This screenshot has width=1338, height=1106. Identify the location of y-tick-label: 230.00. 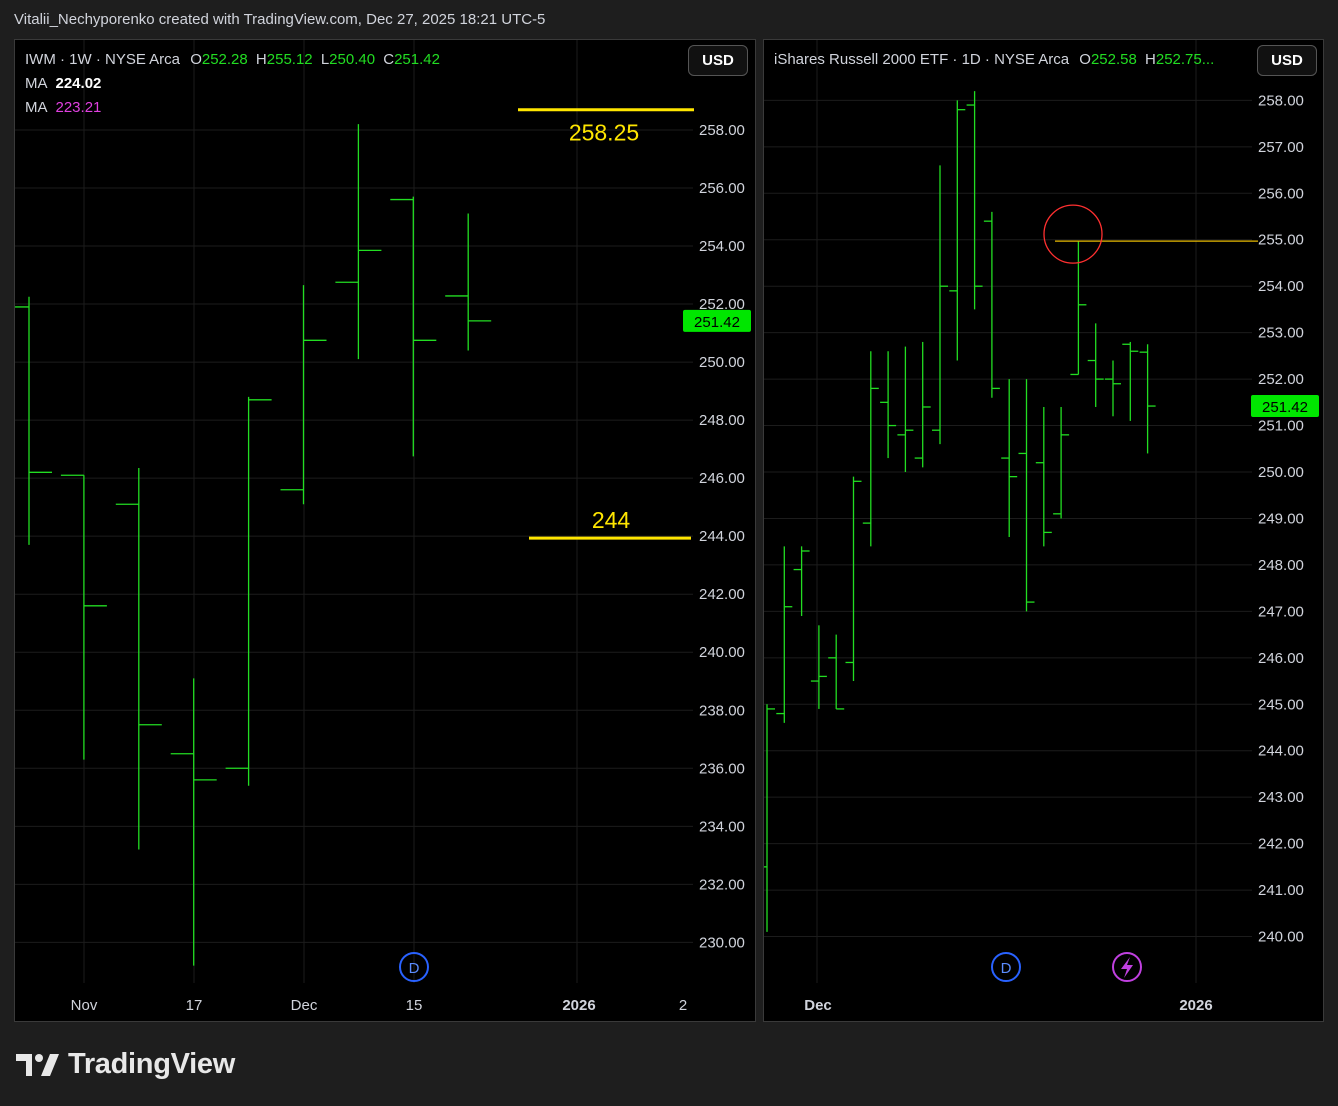
(722, 942).